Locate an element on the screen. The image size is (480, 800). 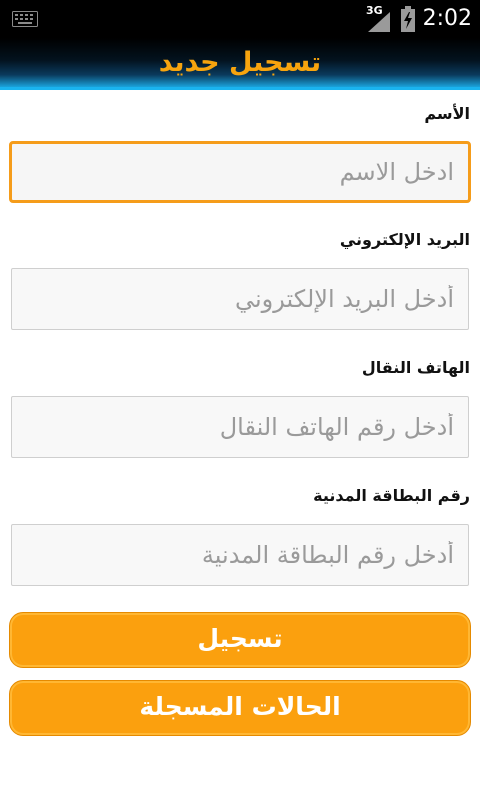
civil-id-input is located at coordinates (240, 555).